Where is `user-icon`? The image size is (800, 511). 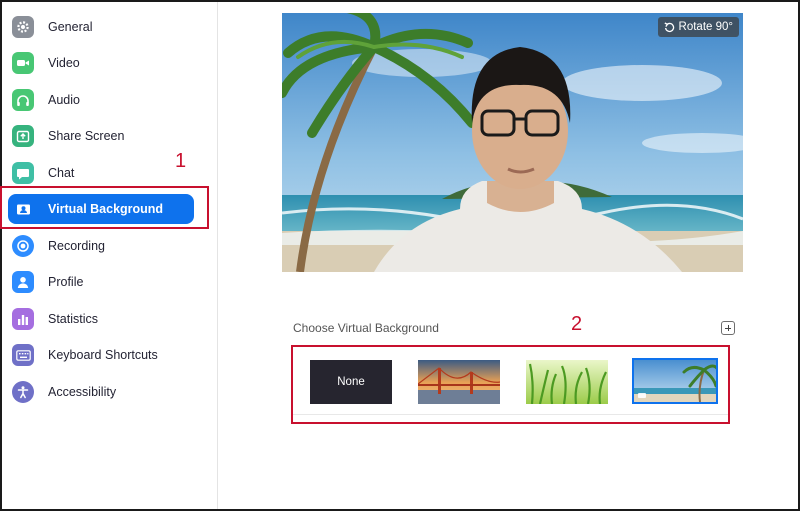 user-icon is located at coordinates (23, 282).